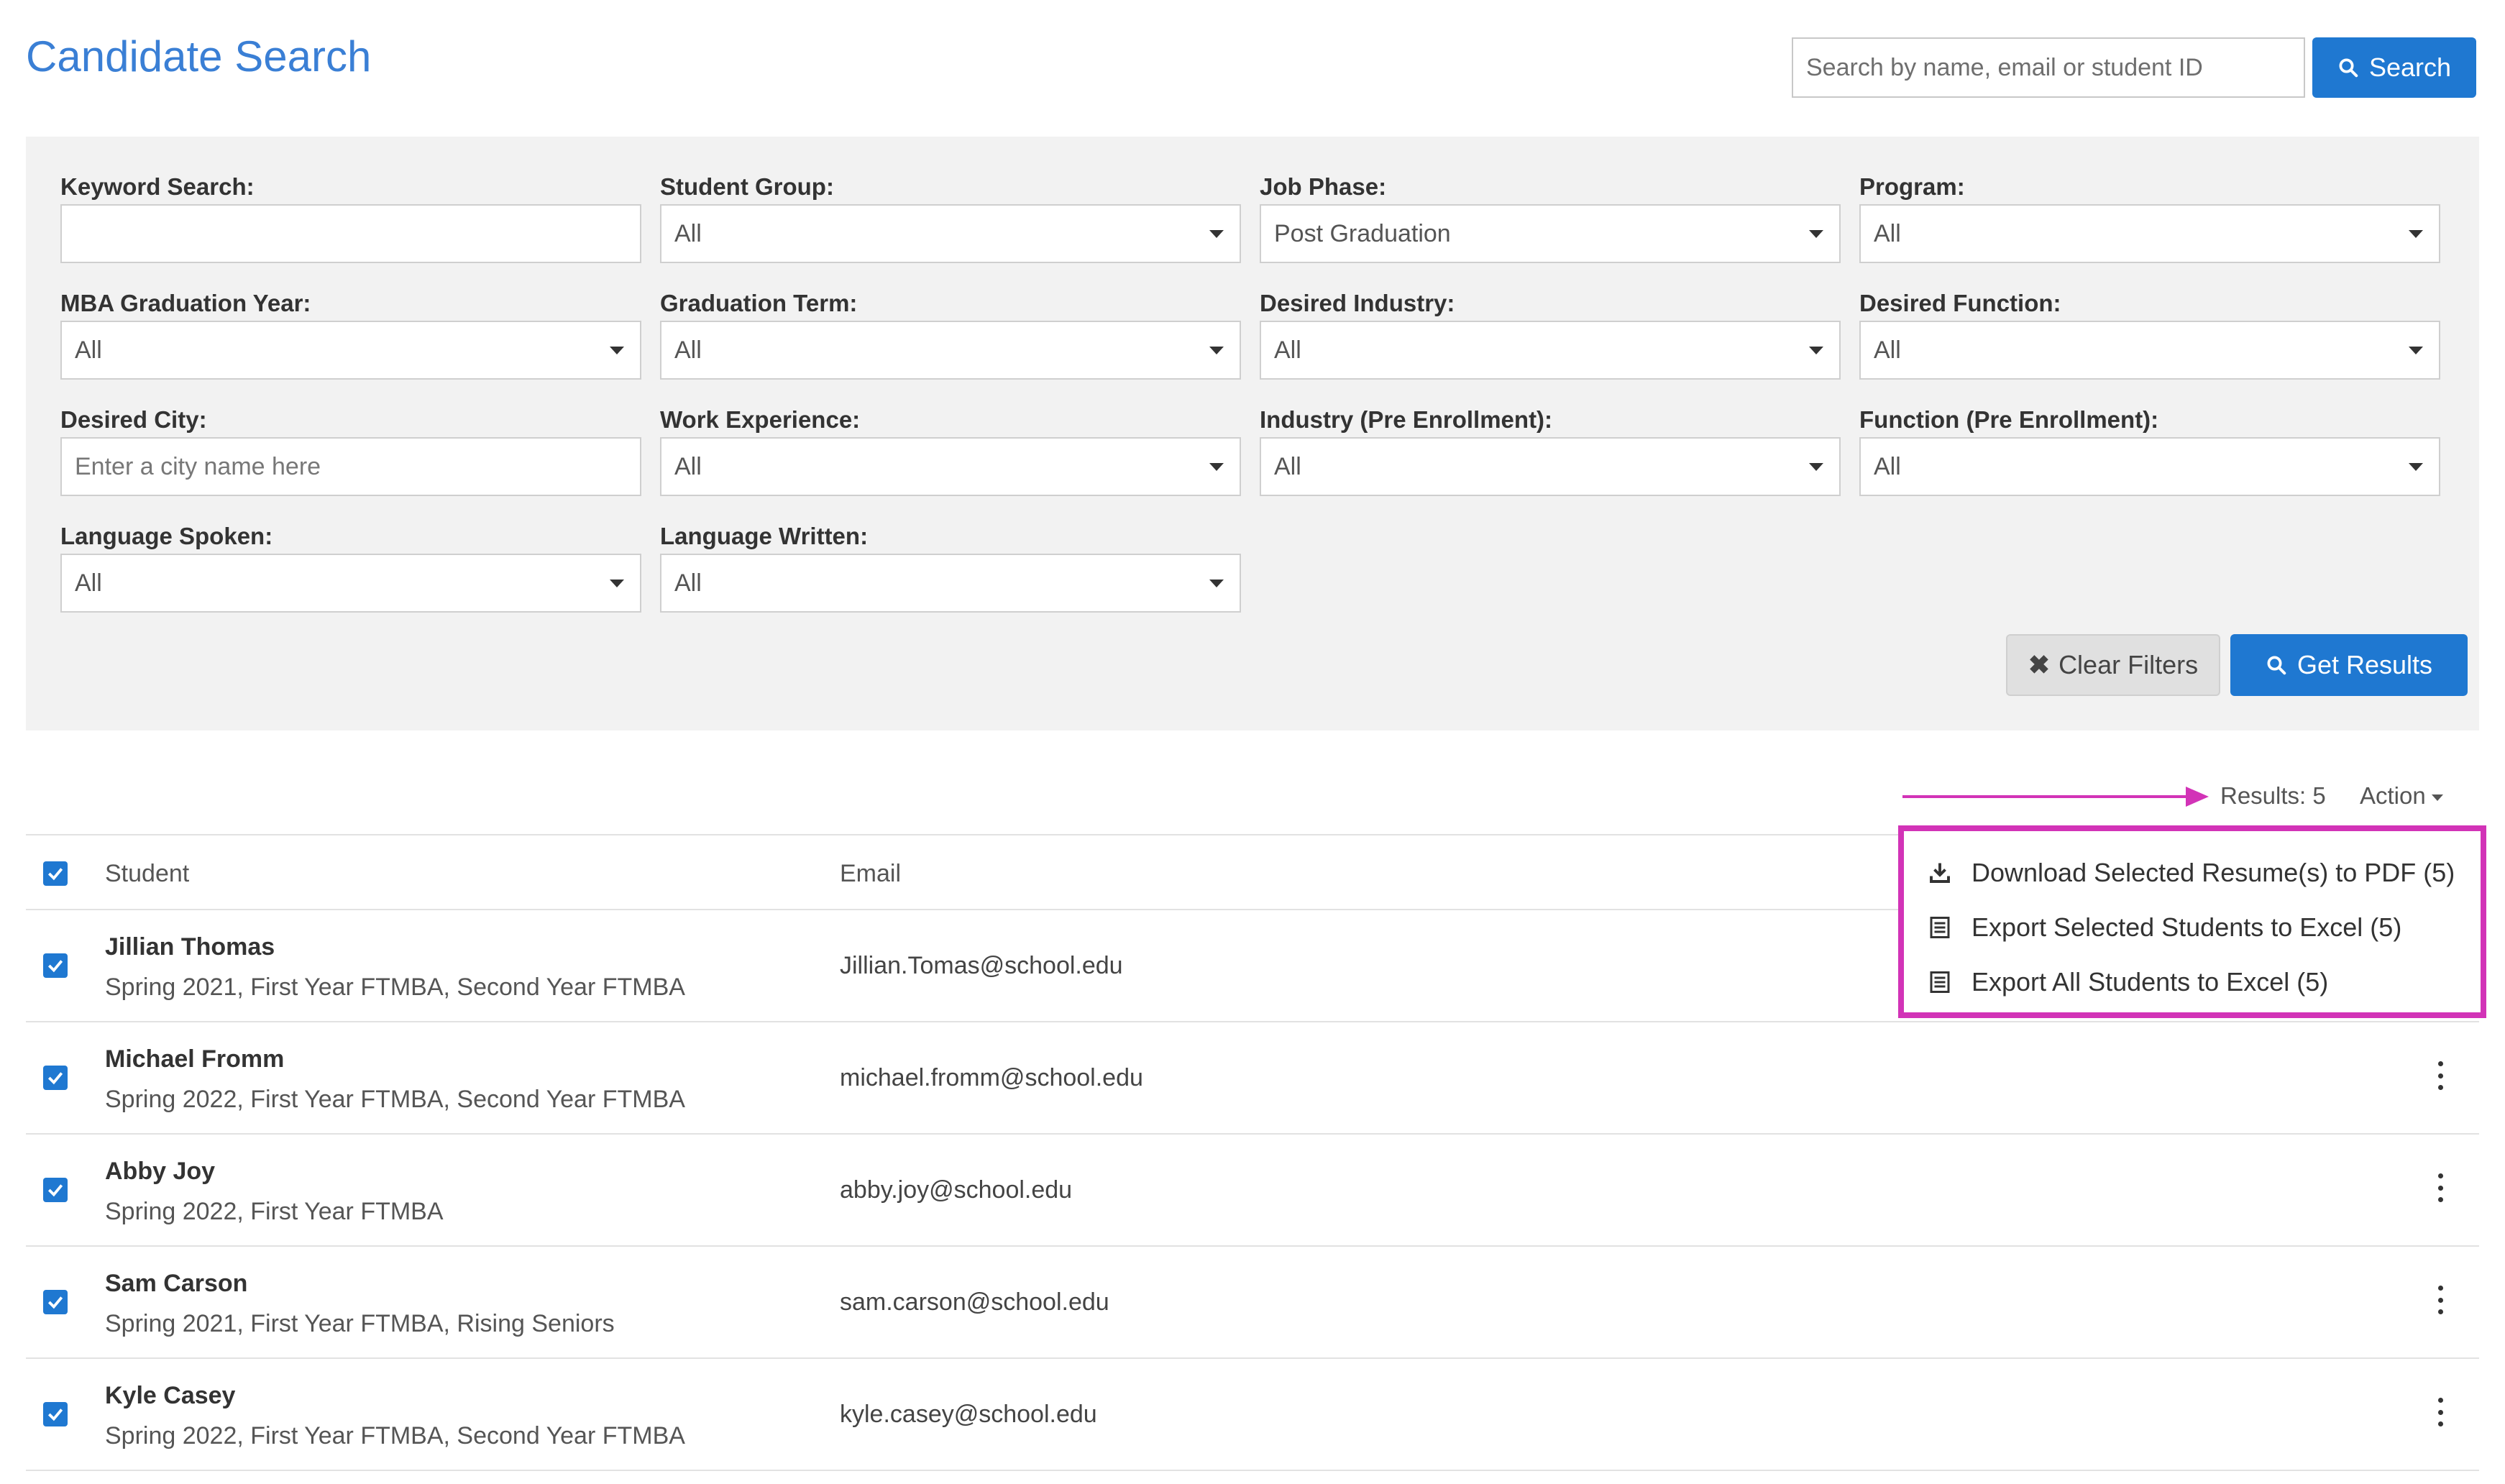  What do you see at coordinates (1887, 233) in the screenshot?
I see `program-value: All` at bounding box center [1887, 233].